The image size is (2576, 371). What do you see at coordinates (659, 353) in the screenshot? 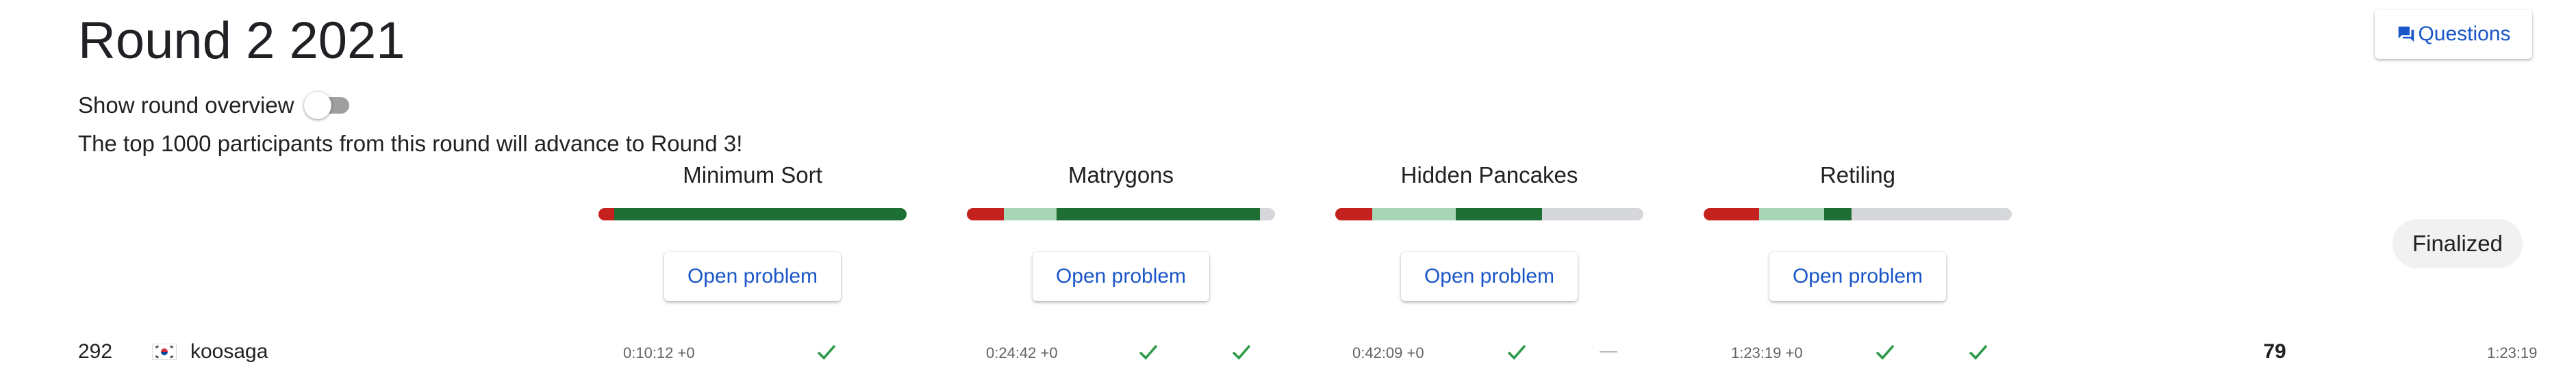
I see `submission-time: 0:10:12 +0` at bounding box center [659, 353].